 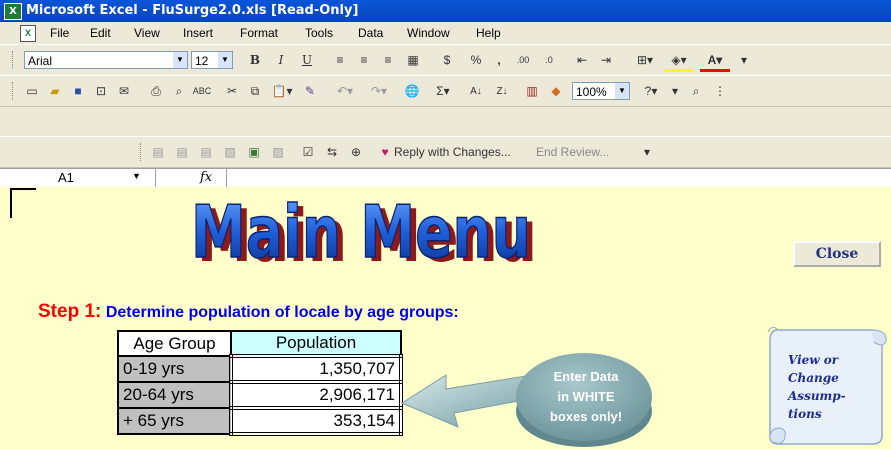 I want to click on spelling-icon: ABC, so click(x=202, y=91).